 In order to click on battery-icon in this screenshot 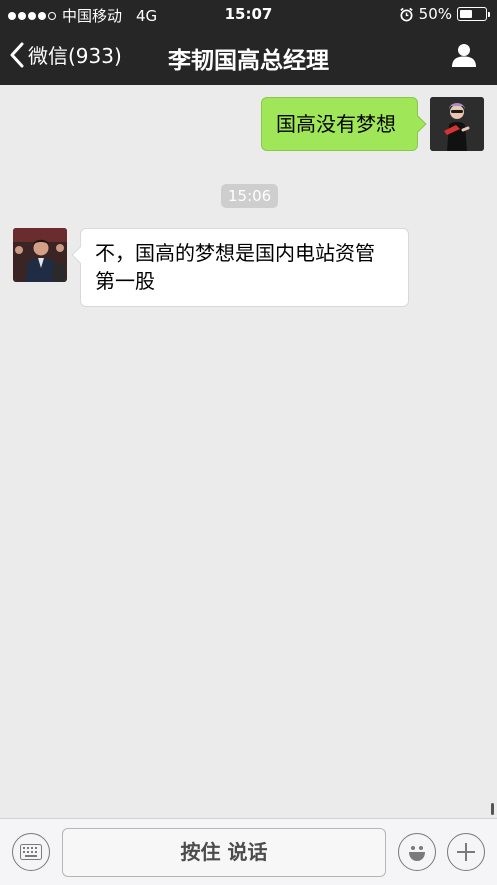, I will do `click(473, 14)`.